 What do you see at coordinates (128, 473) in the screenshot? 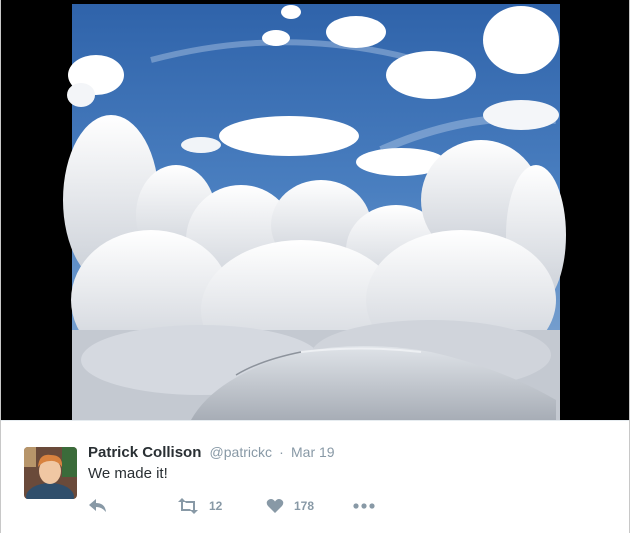
I see `tweet-text: We made it!` at bounding box center [128, 473].